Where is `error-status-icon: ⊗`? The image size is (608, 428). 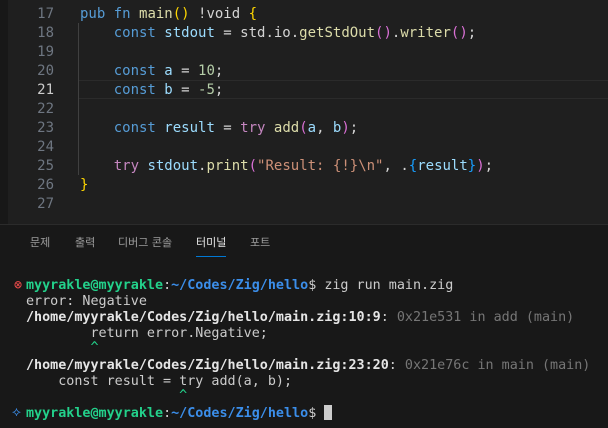 error-status-icon: ⊗ is located at coordinates (18, 286).